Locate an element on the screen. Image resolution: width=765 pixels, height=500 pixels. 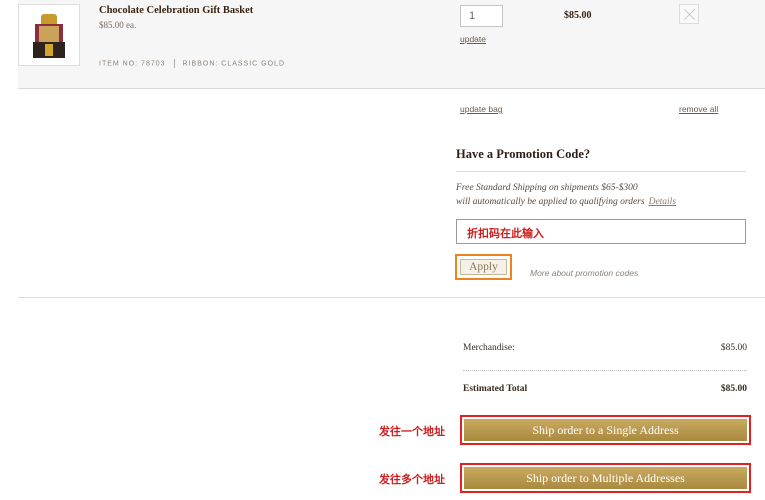
single-address-highlight: Ship order to a Single Address is located at coordinates (605, 430).